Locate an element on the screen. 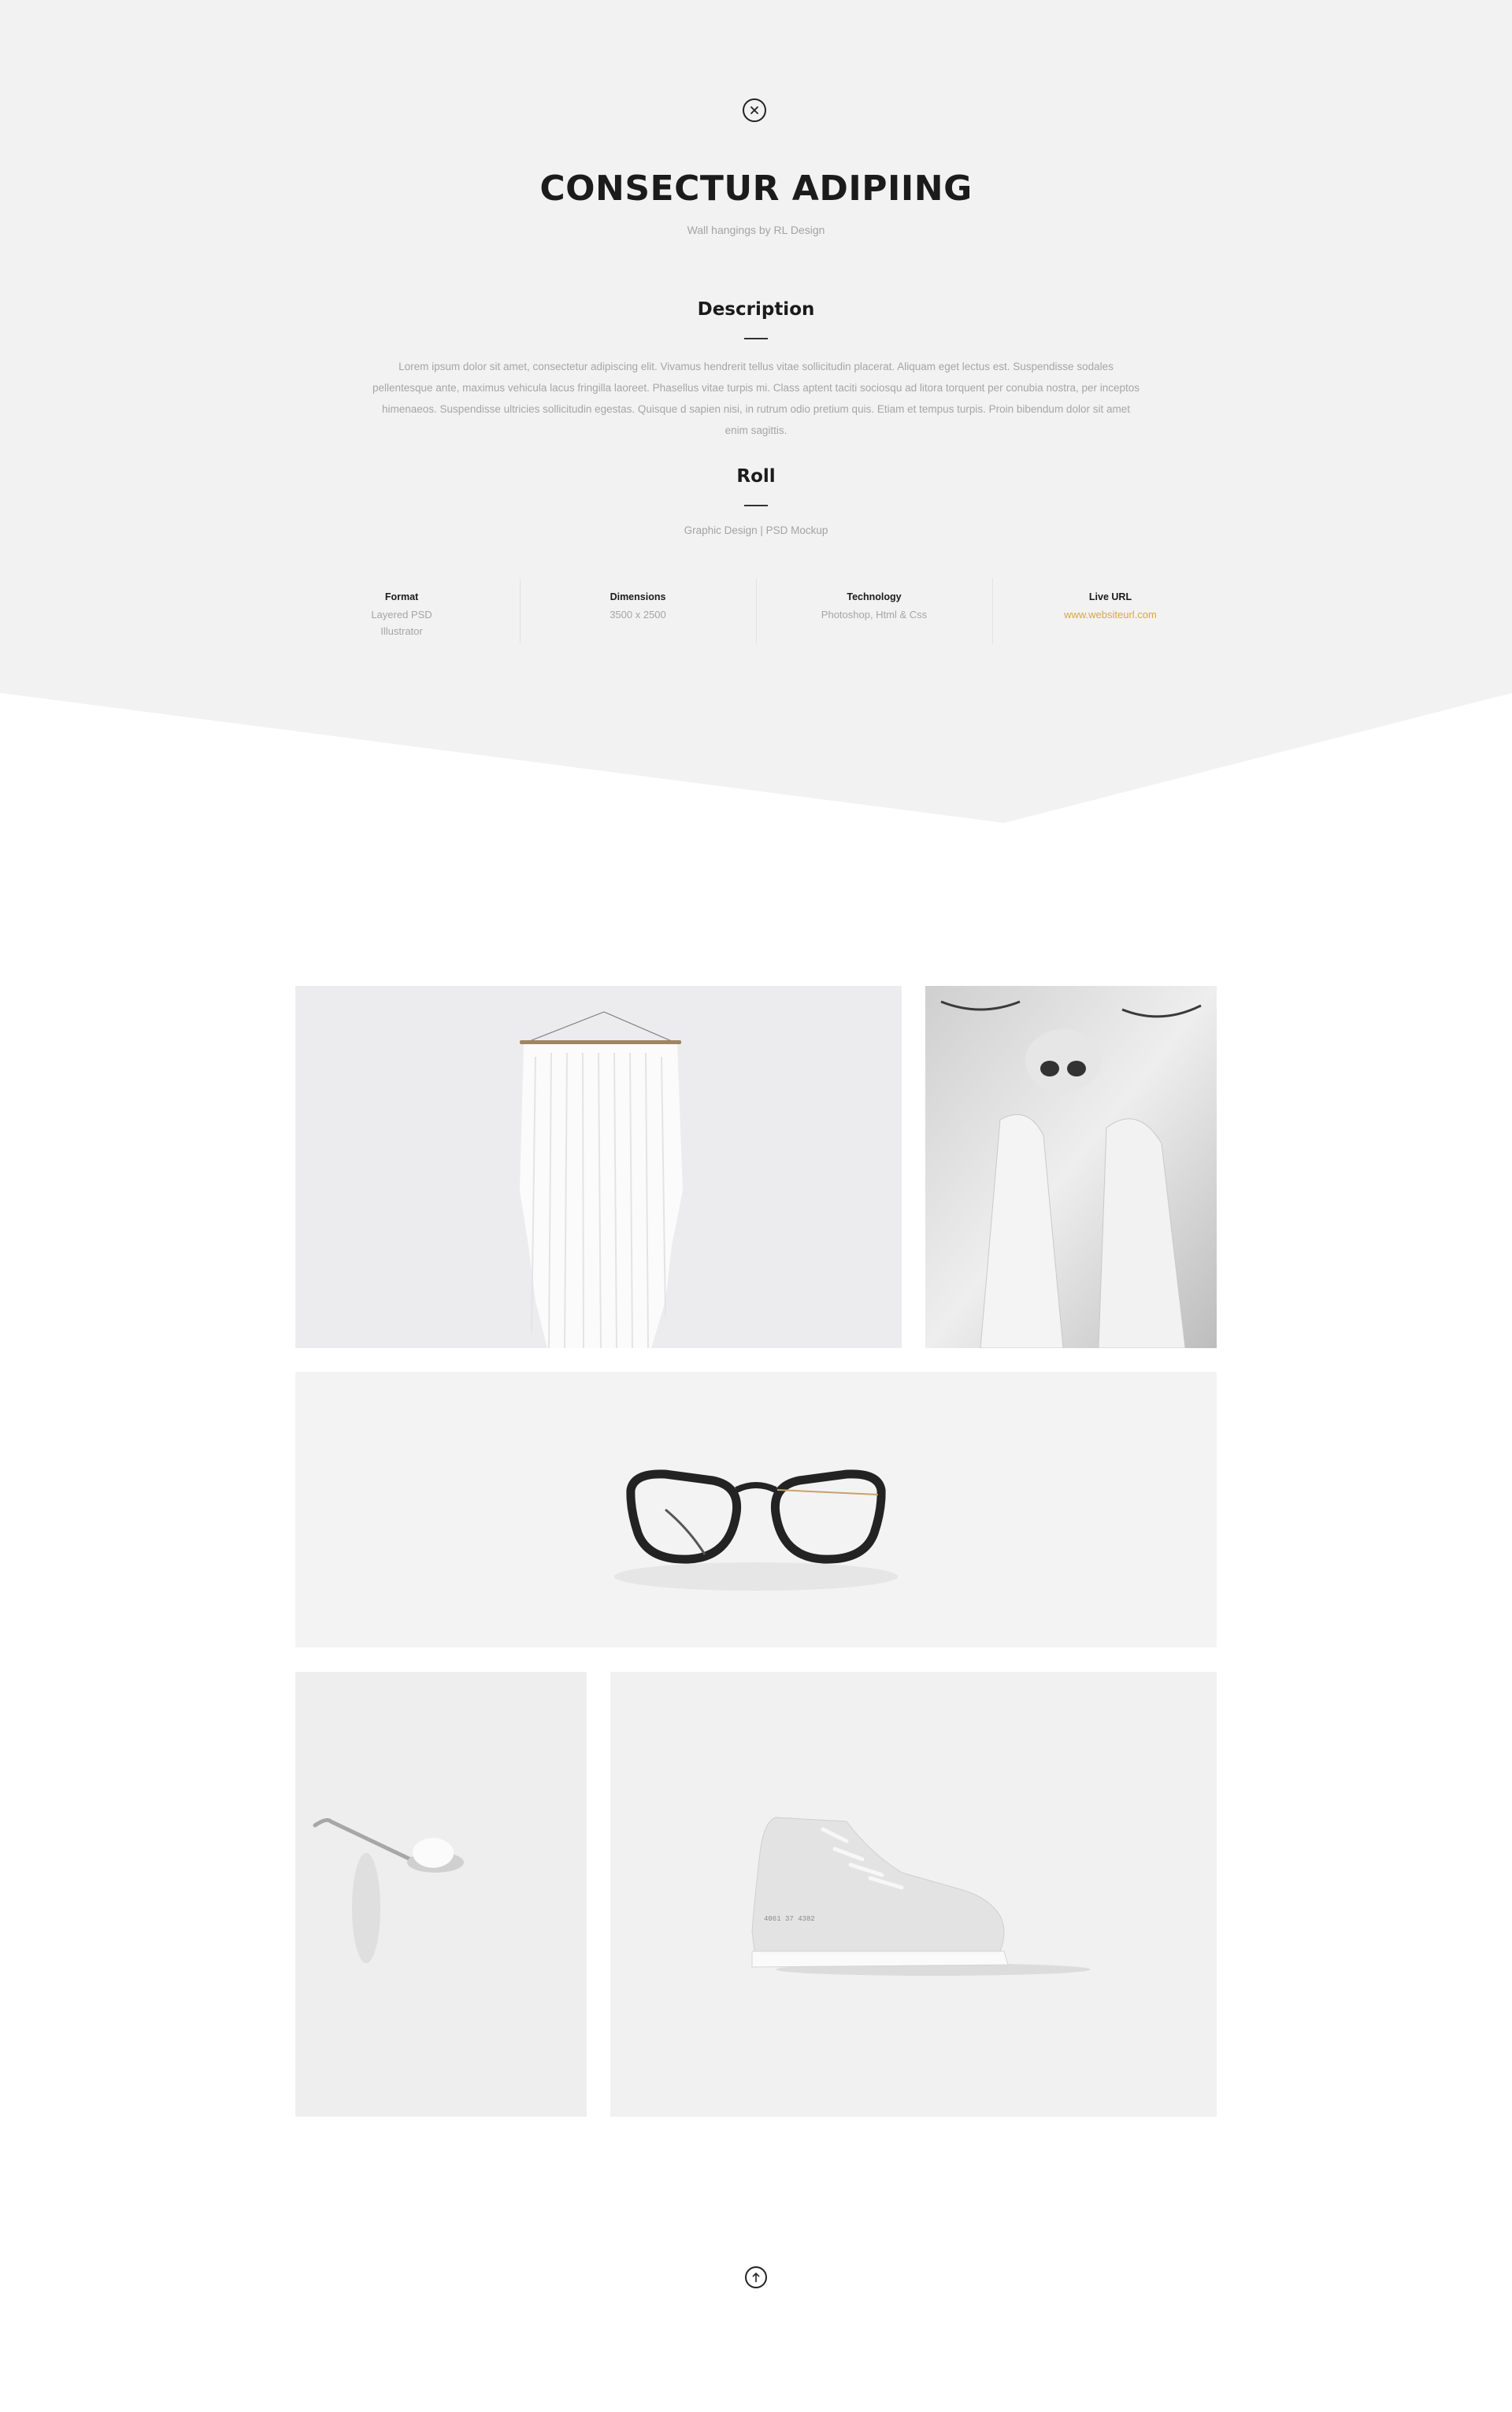 Image resolution: width=1512 pixels, height=2412 pixels. roll-heading: Roll is located at coordinates (756, 476).